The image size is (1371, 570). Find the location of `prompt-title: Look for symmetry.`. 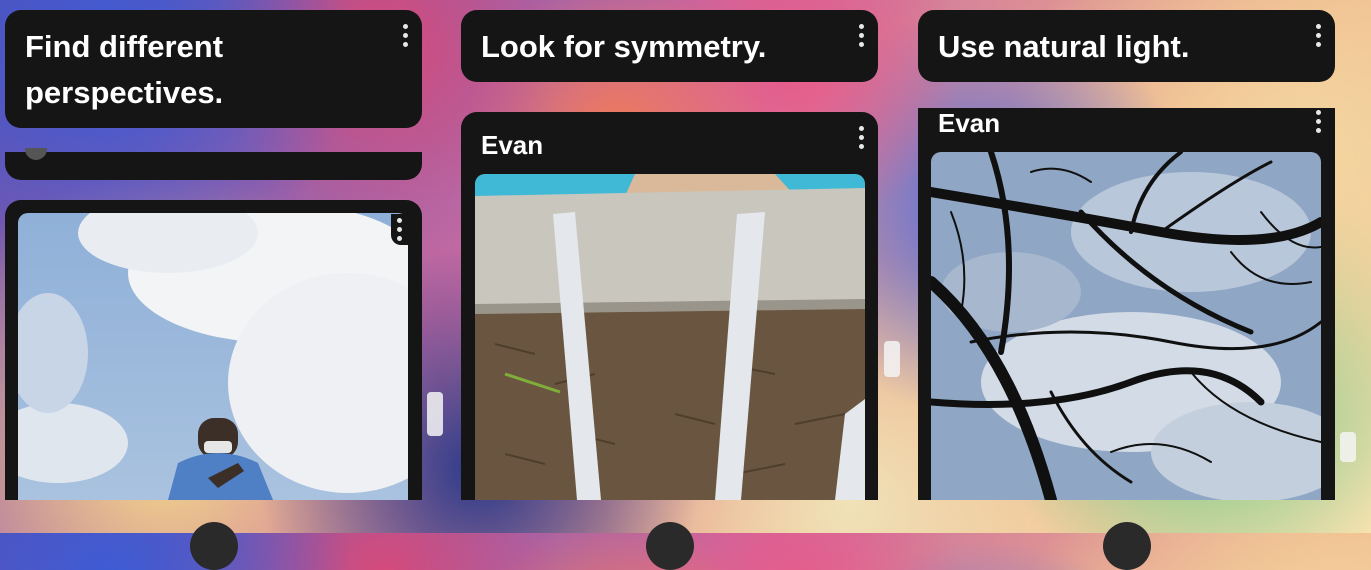

prompt-title: Look for symmetry. is located at coordinates (624, 46).